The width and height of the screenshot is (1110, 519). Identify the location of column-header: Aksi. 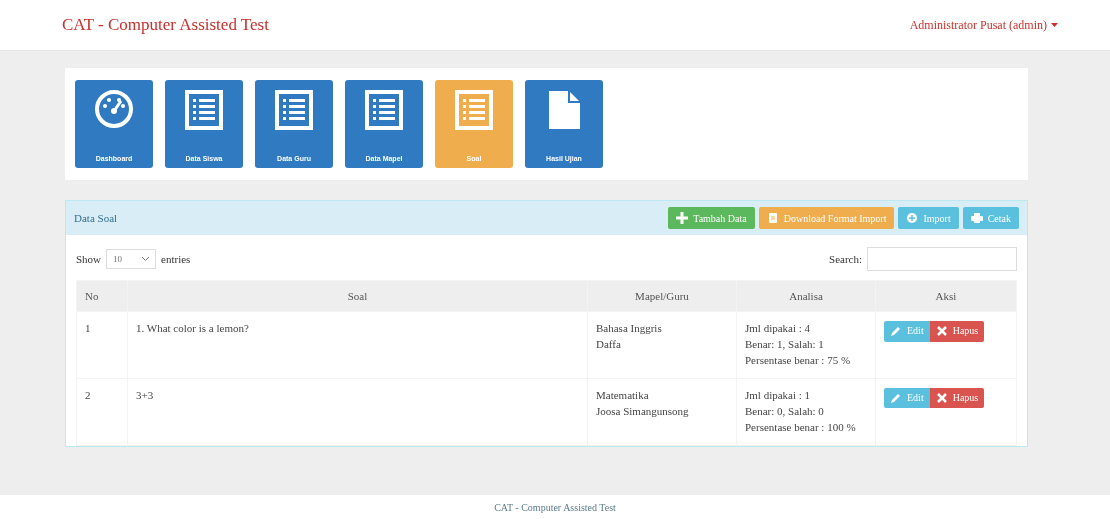
(946, 296).